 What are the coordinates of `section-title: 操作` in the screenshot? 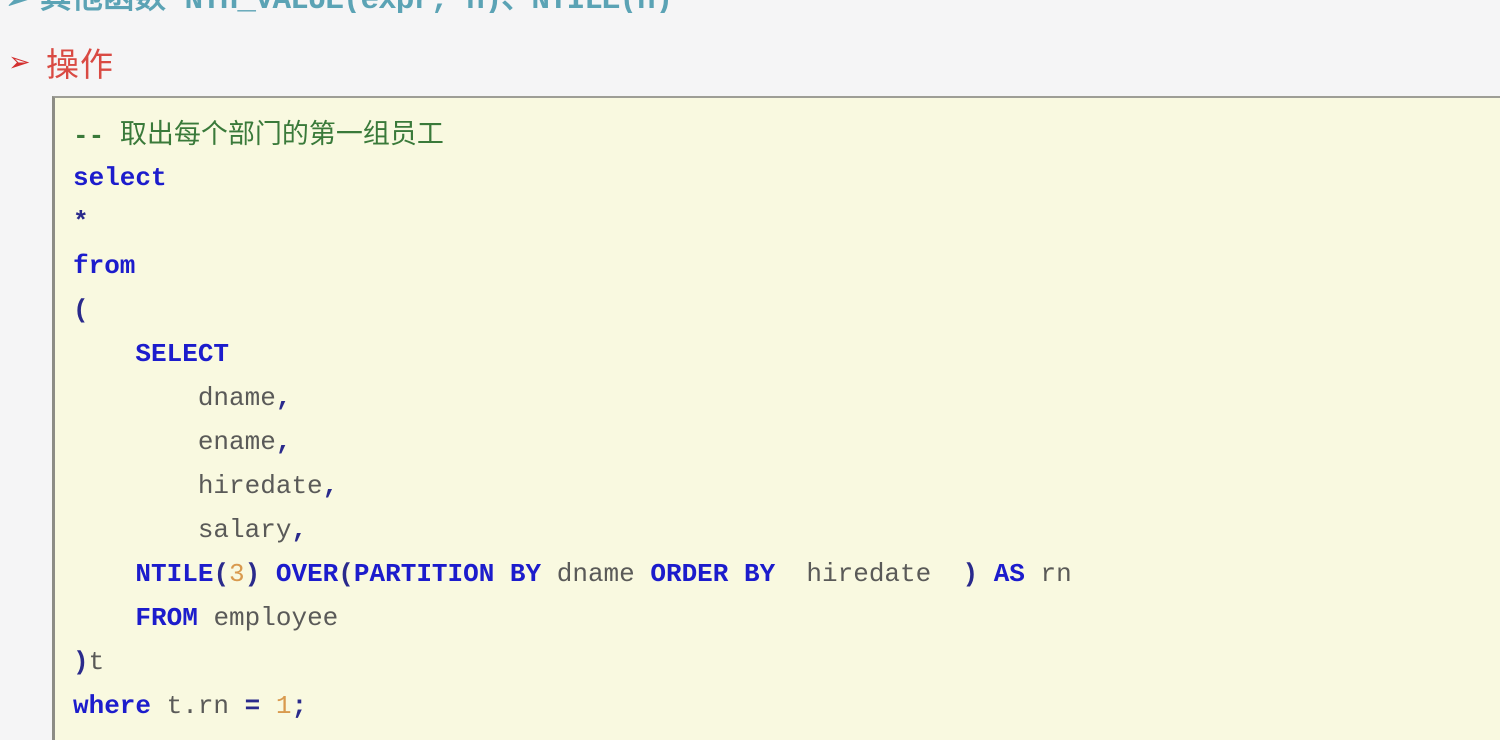 It's located at (80, 64).